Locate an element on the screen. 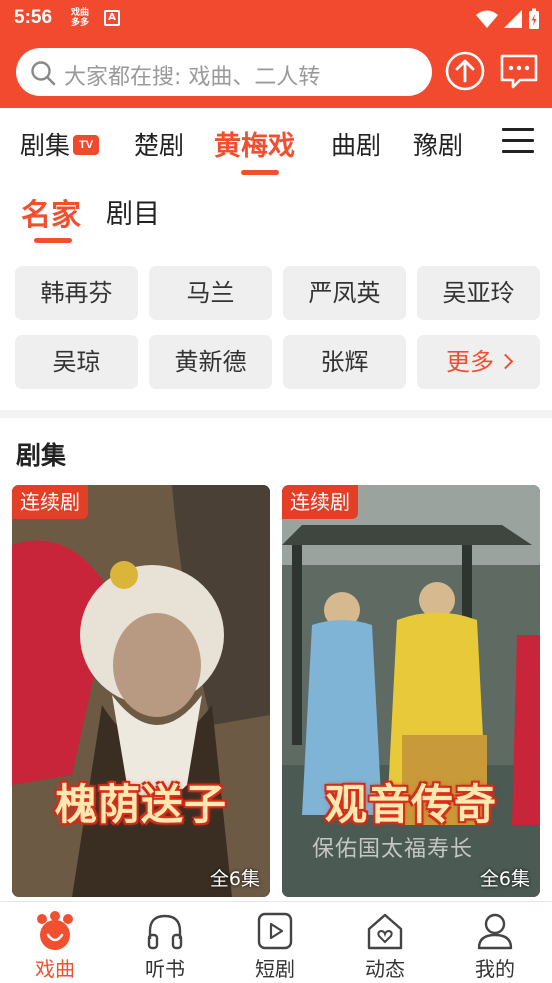  status-time: 5:56 is located at coordinates (33, 17).